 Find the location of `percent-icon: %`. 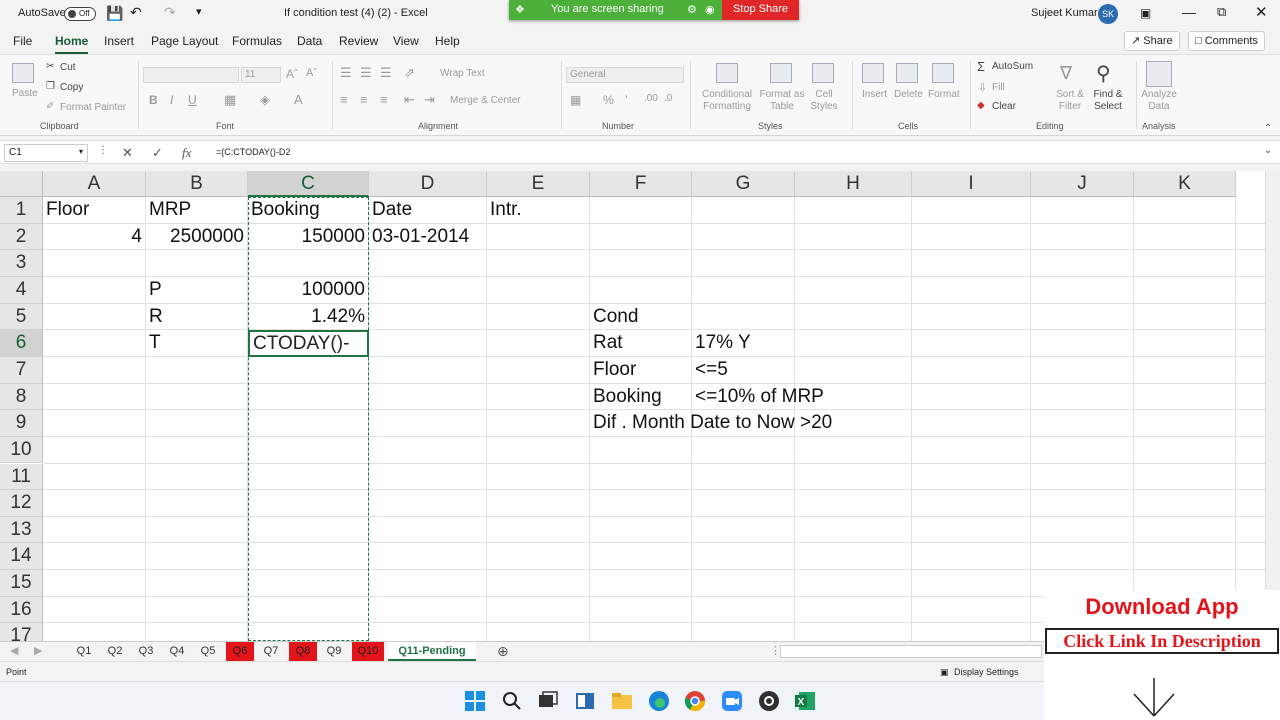

percent-icon: % is located at coordinates (608, 100).